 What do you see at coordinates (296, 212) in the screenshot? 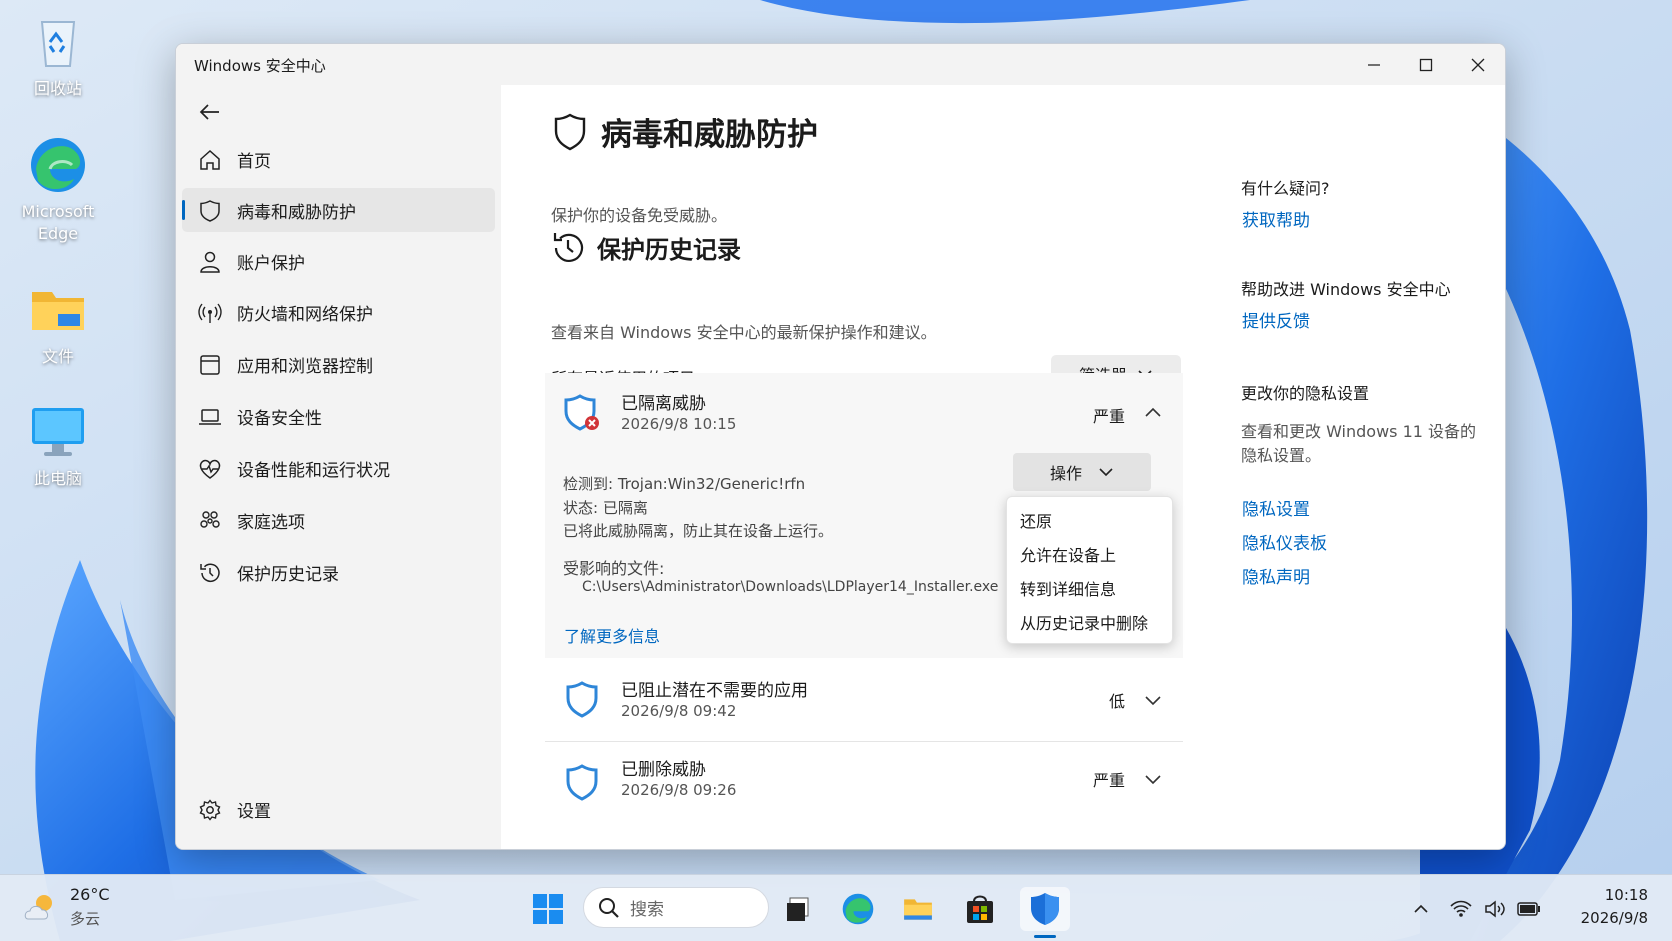
I see `sidebar-item-label: 病毒和威胁防护` at bounding box center [296, 212].